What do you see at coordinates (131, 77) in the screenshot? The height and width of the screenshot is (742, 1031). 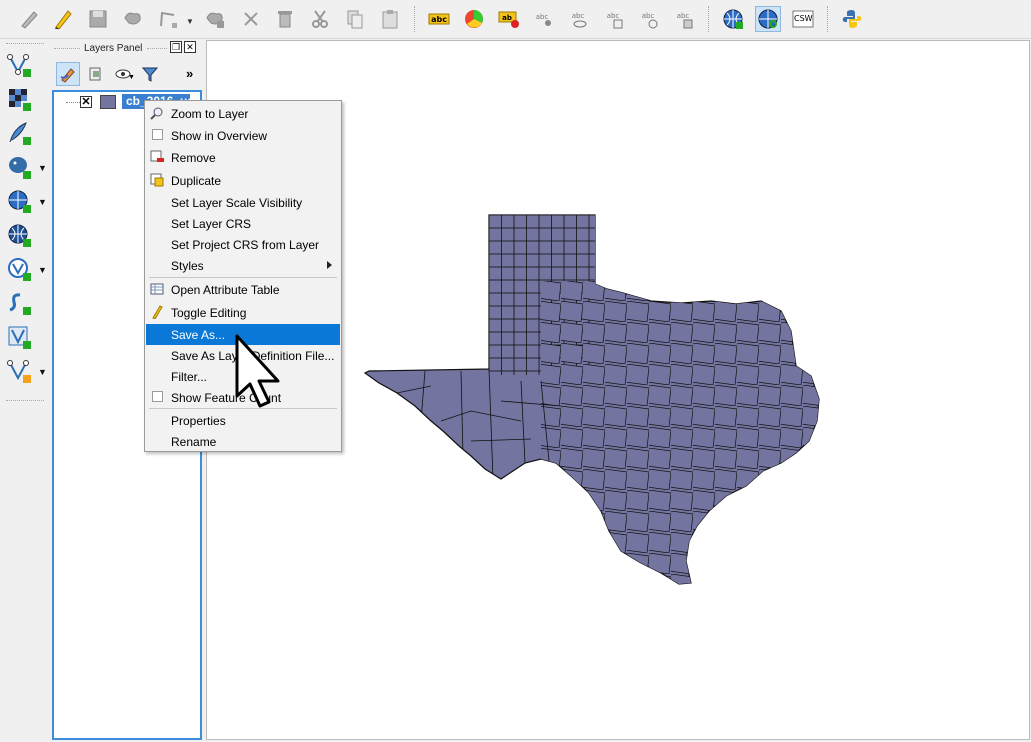 I see `visibility-dropdown-icon: ▼` at bounding box center [131, 77].